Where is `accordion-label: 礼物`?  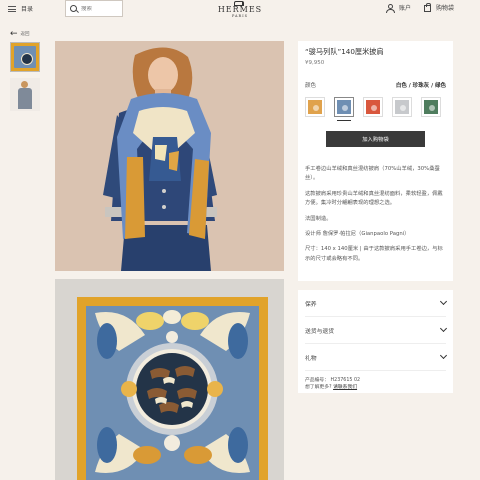 accordion-label: 礼物 is located at coordinates (311, 358).